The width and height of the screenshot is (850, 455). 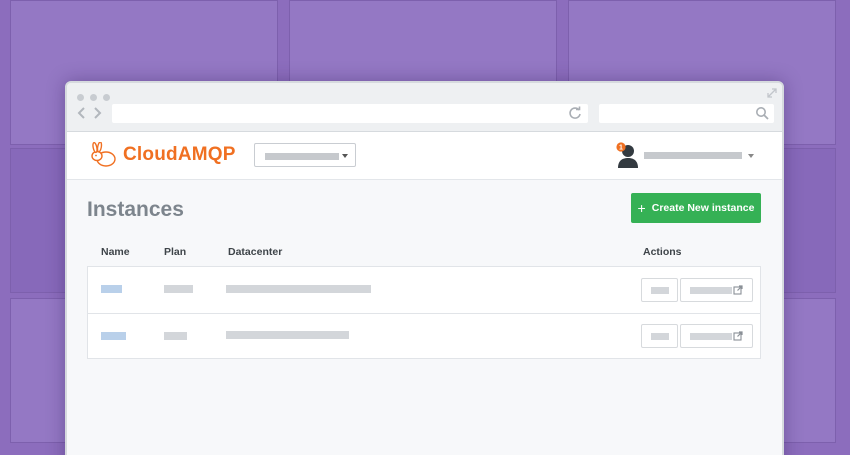 What do you see at coordinates (621, 148) in the screenshot?
I see `notification-count: 1` at bounding box center [621, 148].